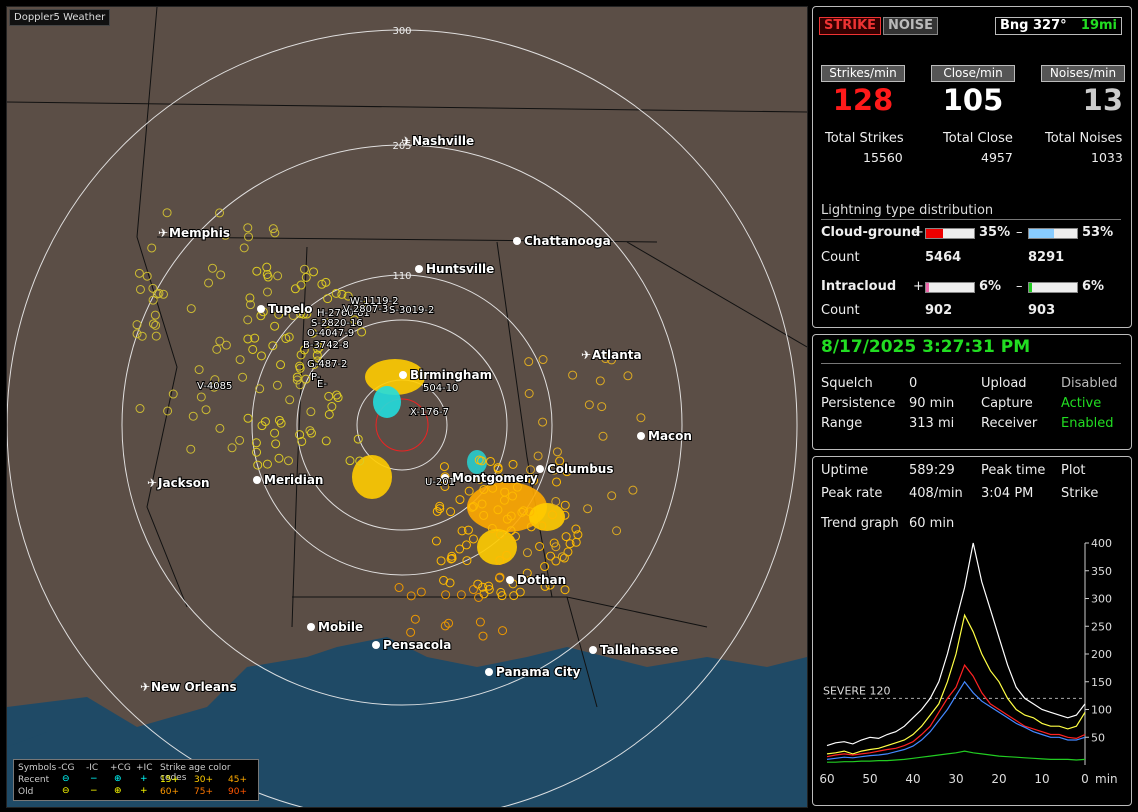 The width and height of the screenshot is (1138, 812). Describe the element at coordinates (1053, 233) in the screenshot. I see `cg-negative-bar` at that location.